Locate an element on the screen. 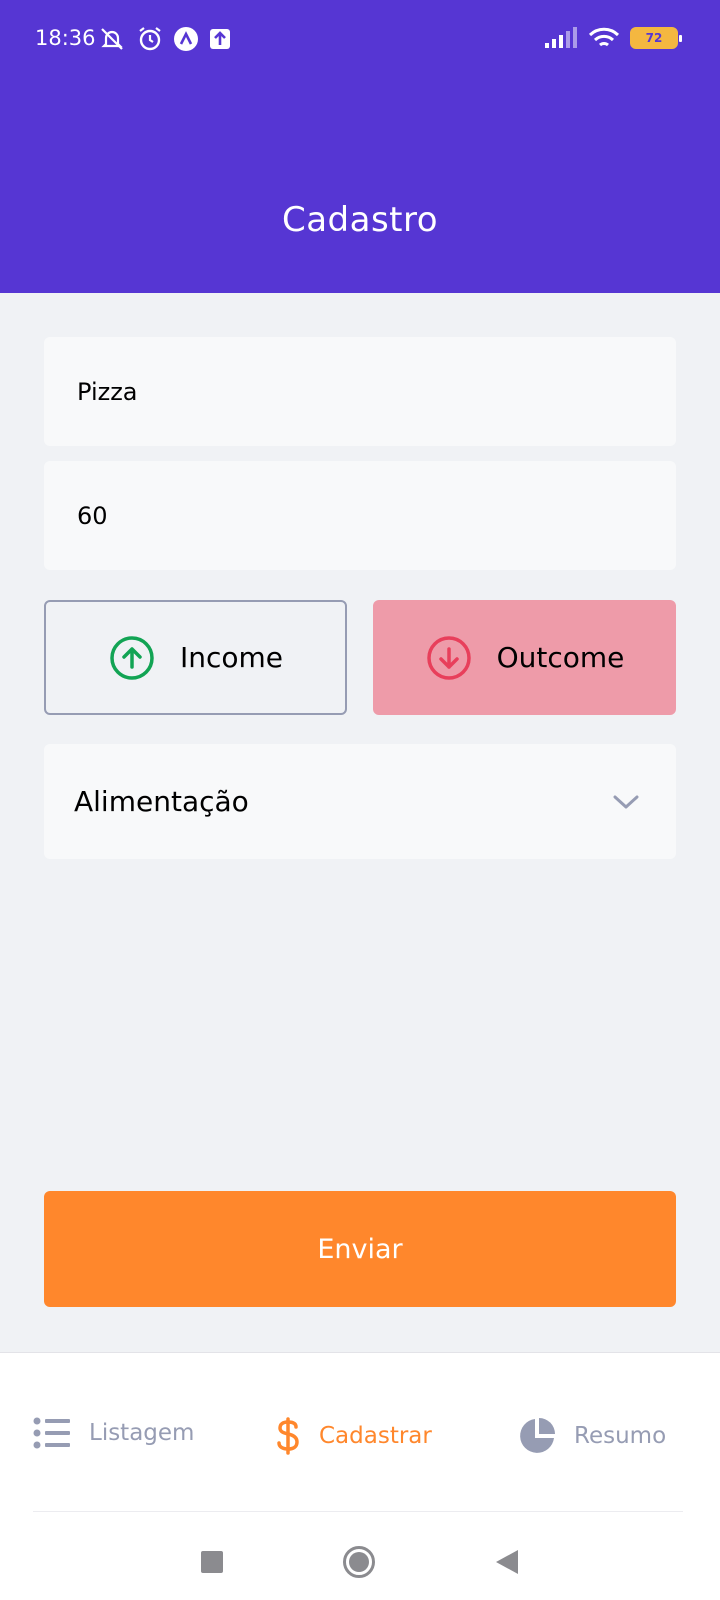  nav-item-listagem: Listagem is located at coordinates (113, 1433).